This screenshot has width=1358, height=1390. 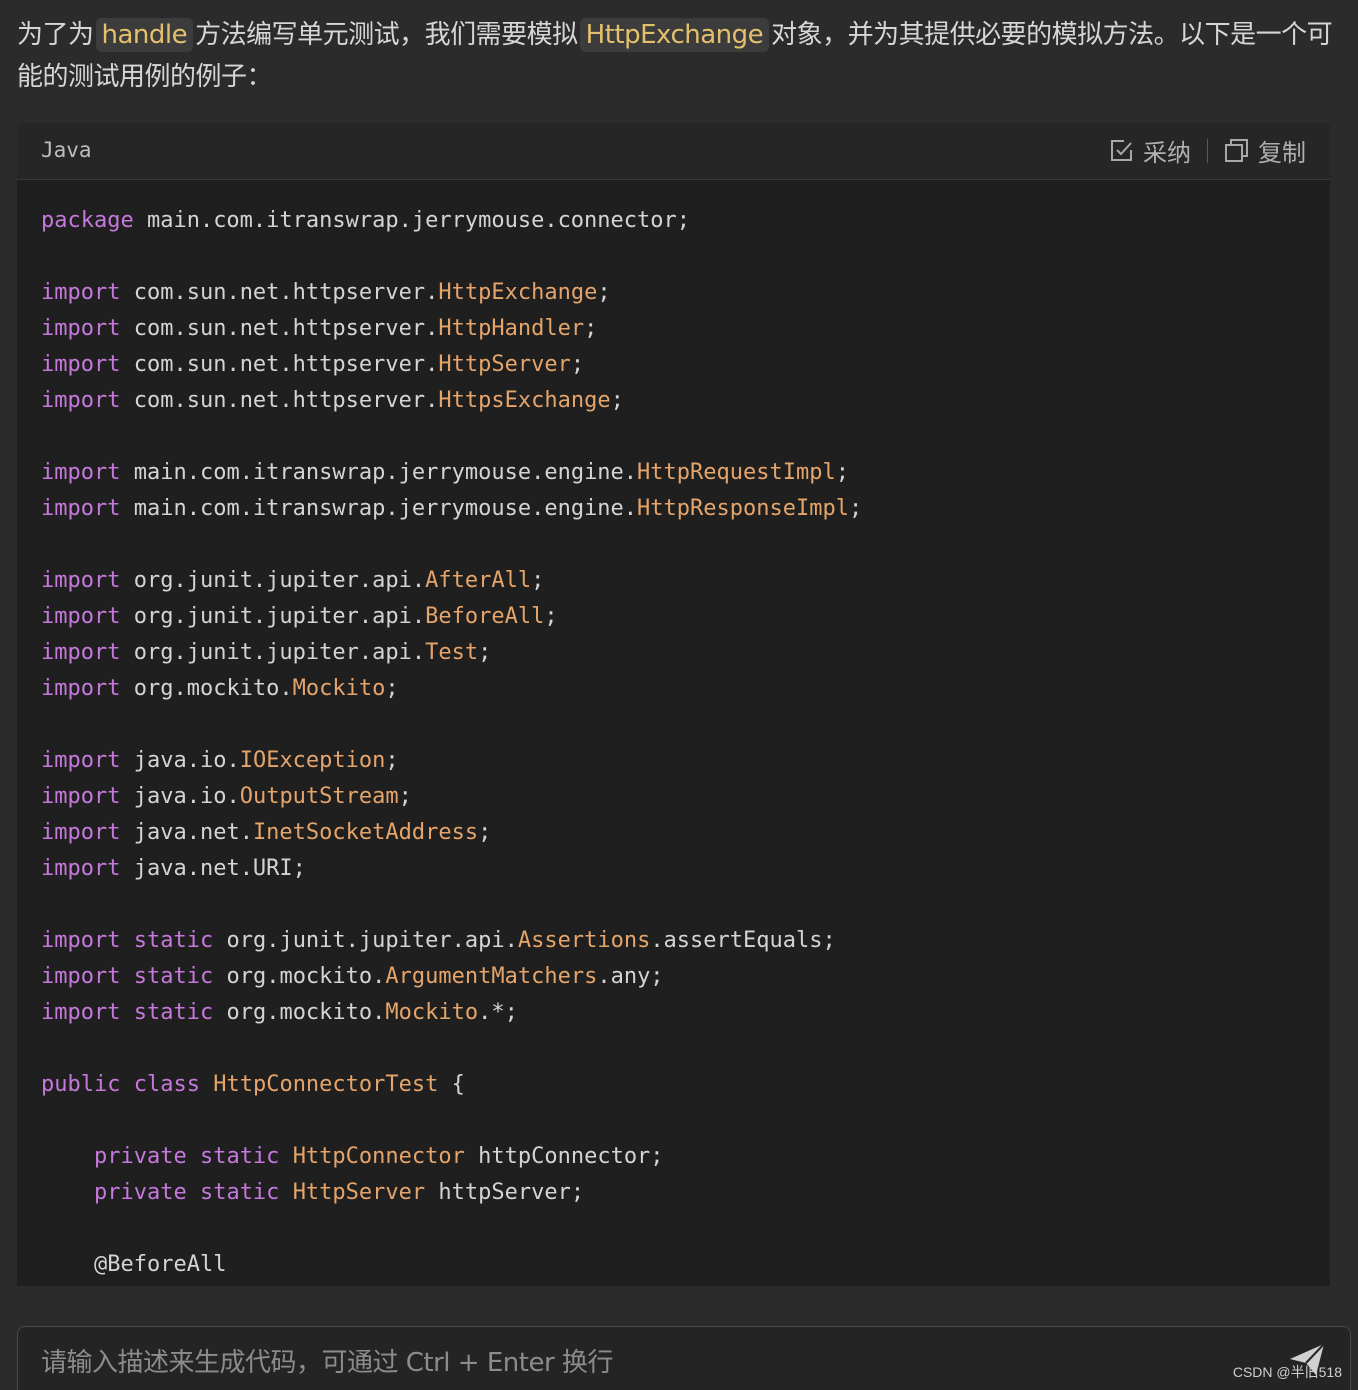 What do you see at coordinates (1121, 150) in the screenshot?
I see `adopt-icon` at bounding box center [1121, 150].